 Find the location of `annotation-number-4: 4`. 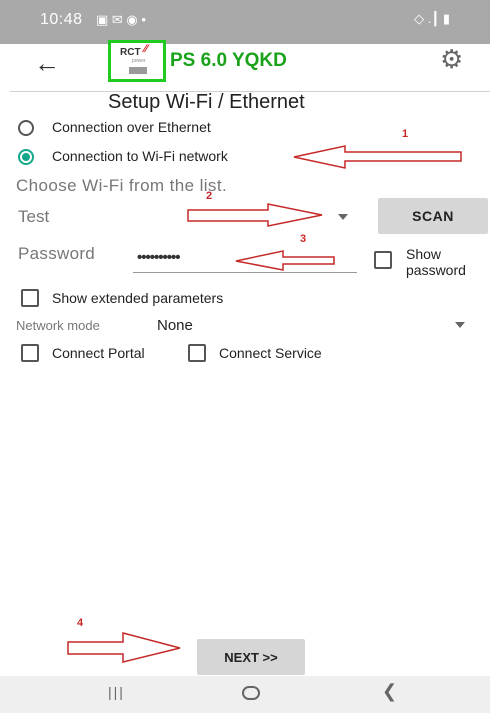

annotation-number-4: 4 is located at coordinates (80, 623).